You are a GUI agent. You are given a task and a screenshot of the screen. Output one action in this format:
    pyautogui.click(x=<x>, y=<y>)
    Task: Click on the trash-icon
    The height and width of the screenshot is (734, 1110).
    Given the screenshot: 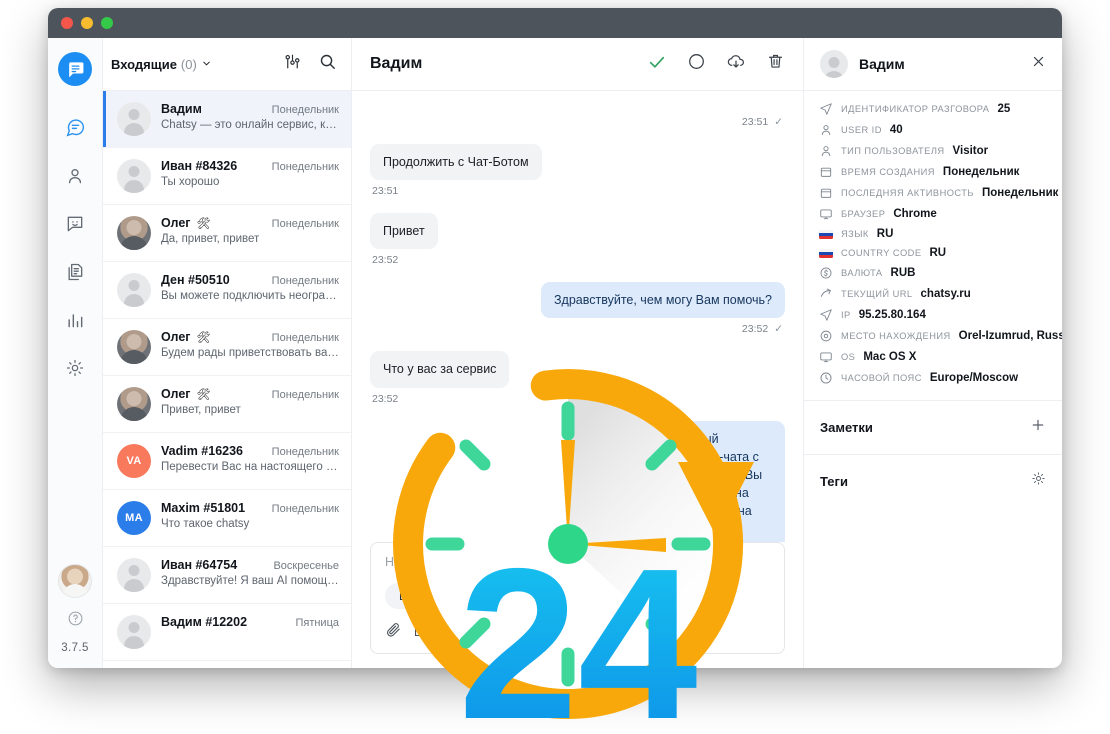 What is the action you would take?
    pyautogui.click(x=775, y=64)
    